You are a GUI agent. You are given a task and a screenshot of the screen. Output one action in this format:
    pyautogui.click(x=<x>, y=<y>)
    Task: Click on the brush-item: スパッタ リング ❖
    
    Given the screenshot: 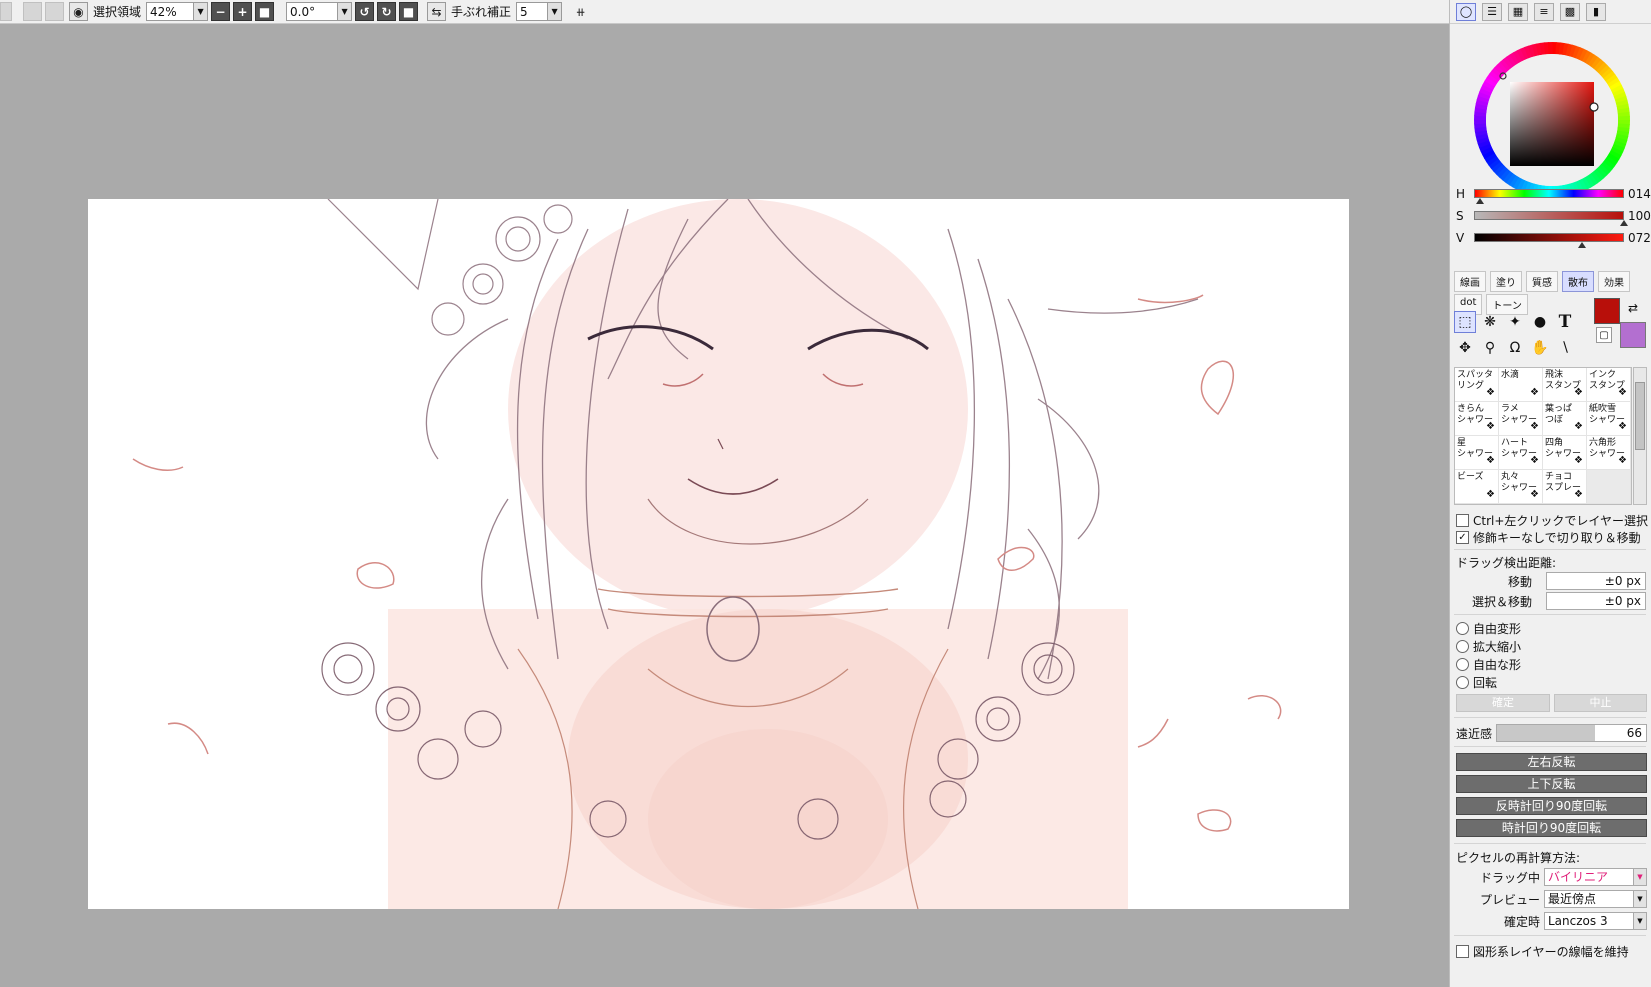 What is the action you would take?
    pyautogui.click(x=1477, y=385)
    